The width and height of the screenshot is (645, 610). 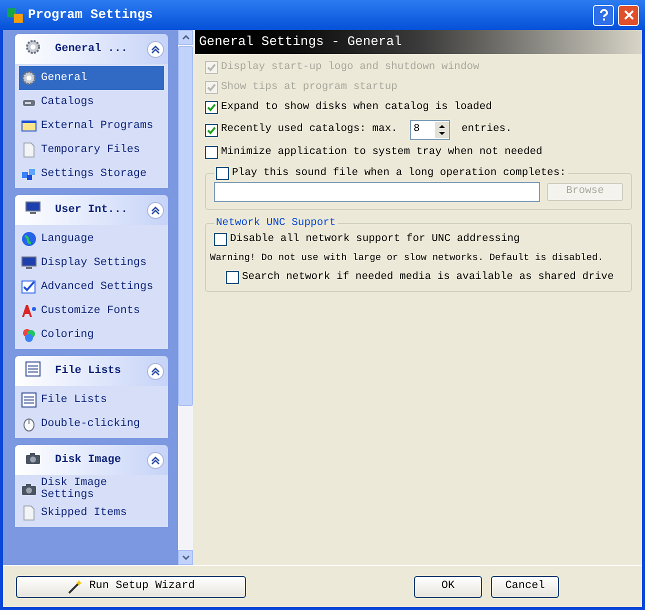 I want to click on group-title: Network UNC Support, so click(x=276, y=223).